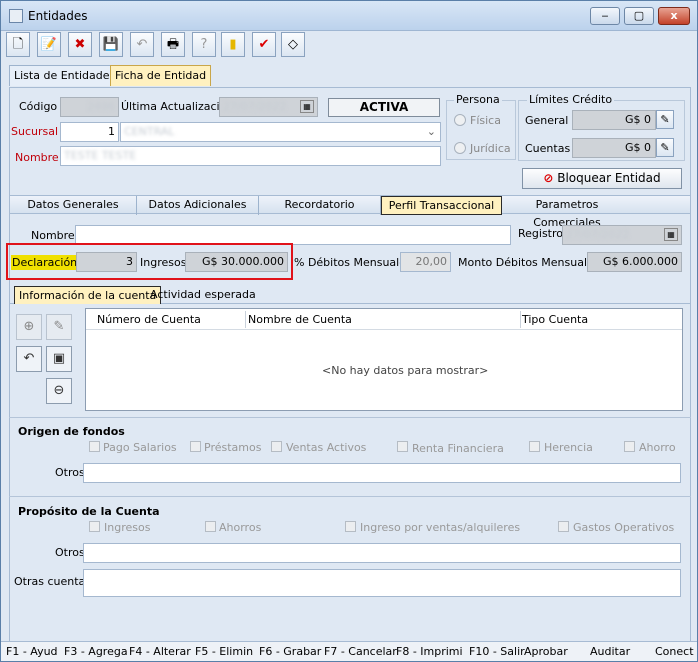  I want to click on ahorros-checkbox, so click(210, 526).